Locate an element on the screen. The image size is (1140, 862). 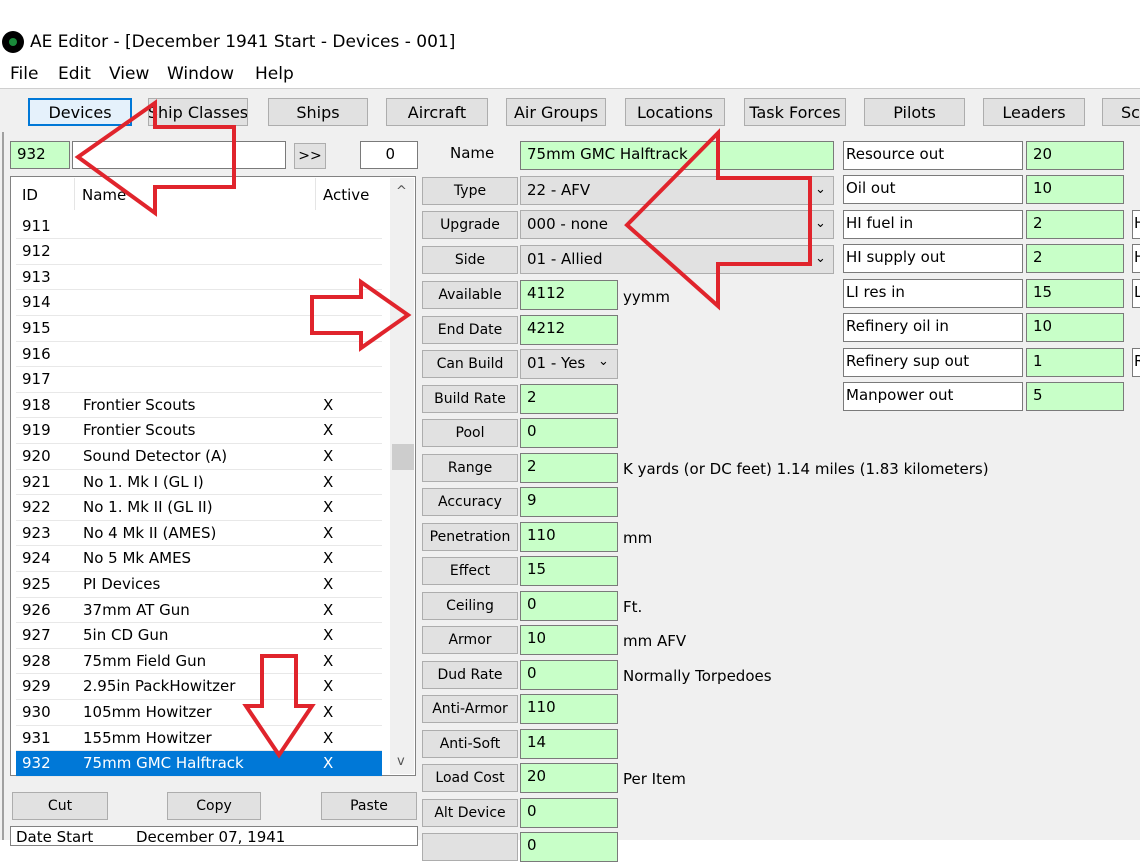
accuracy-field: 9 is located at coordinates (569, 502).